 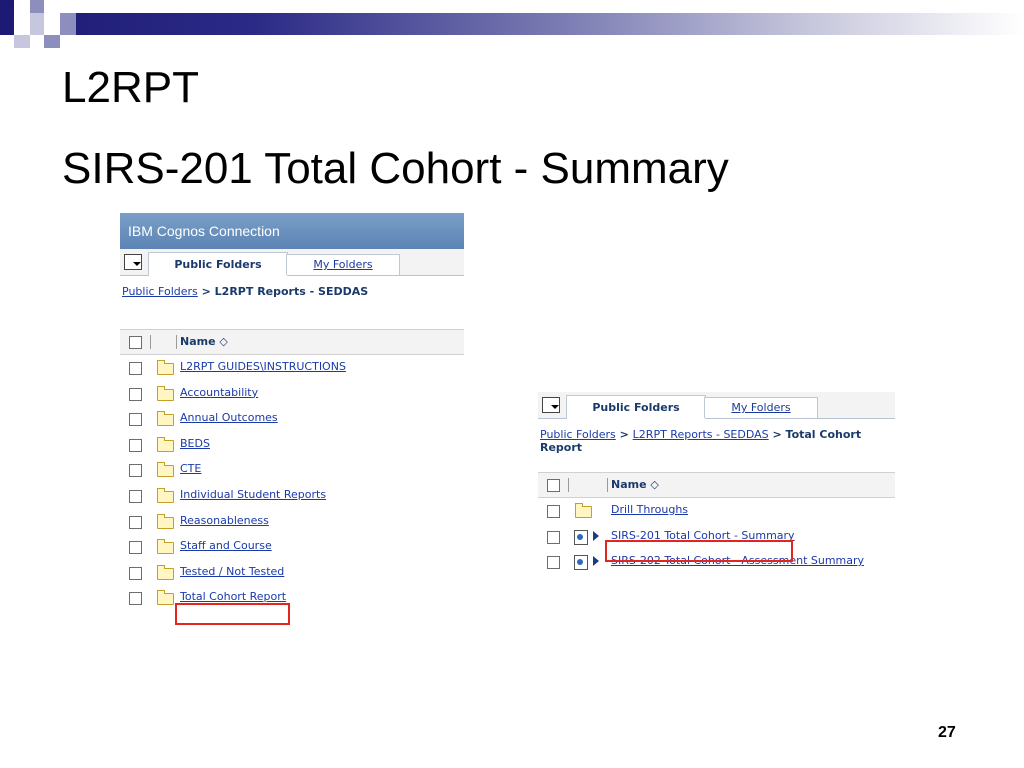 I want to click on slide-subtitle: SIRS-201 Total Cohort - Summary, so click(x=395, y=168).